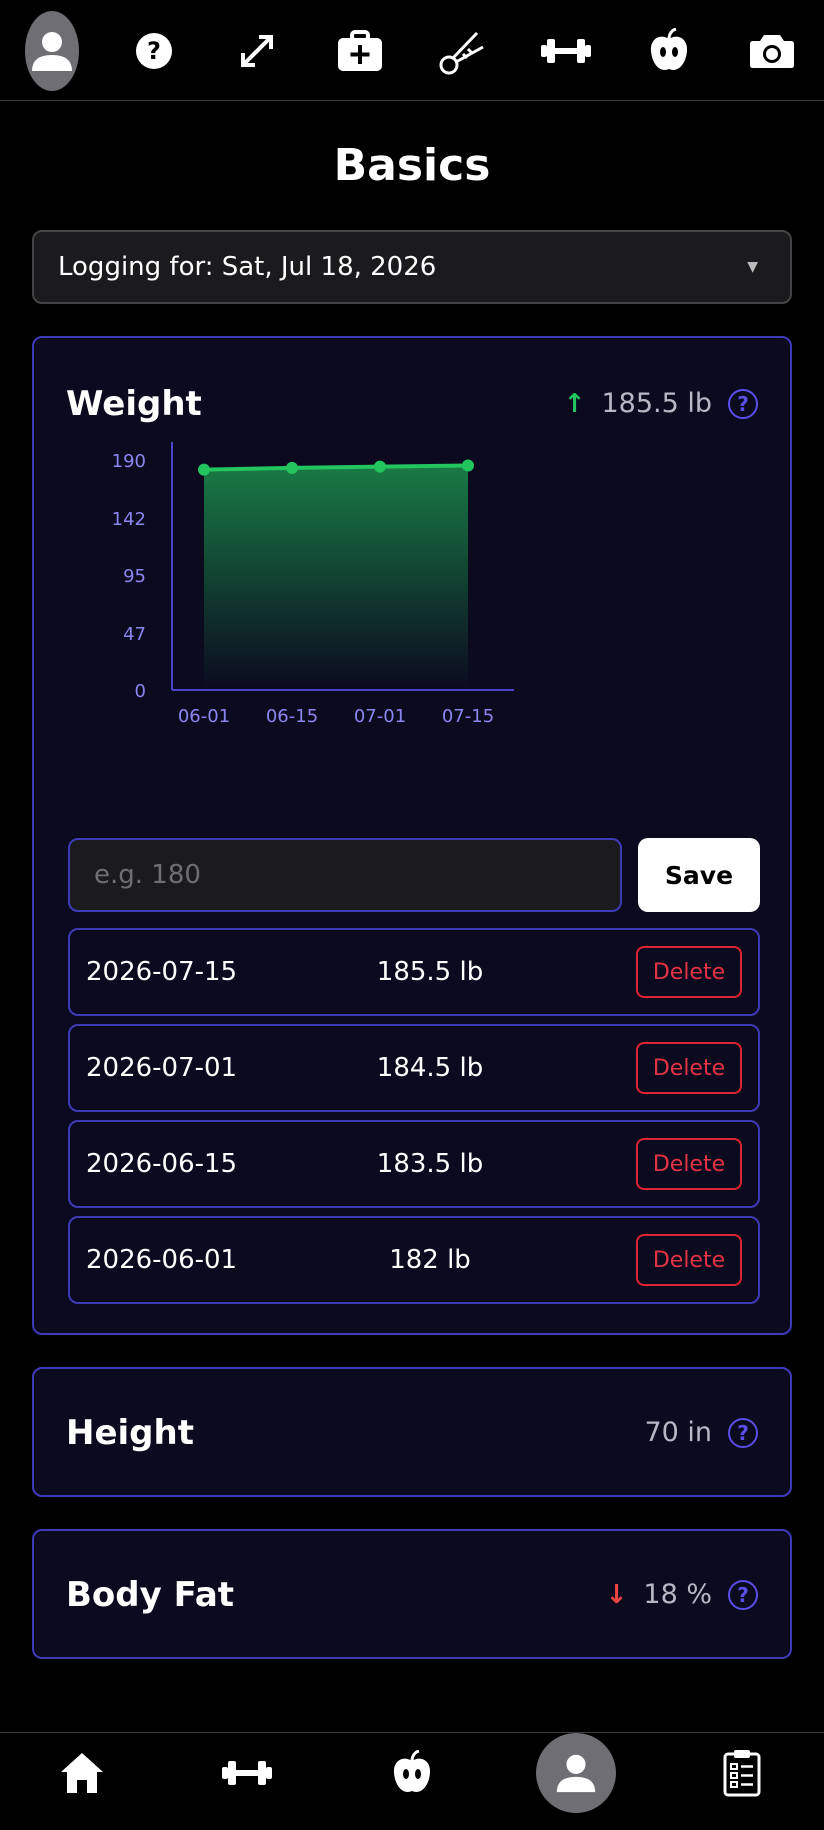 This screenshot has width=824, height=1830. Describe the element at coordinates (430, 1164) in the screenshot. I see `entry-value: 183.5 lb` at that location.